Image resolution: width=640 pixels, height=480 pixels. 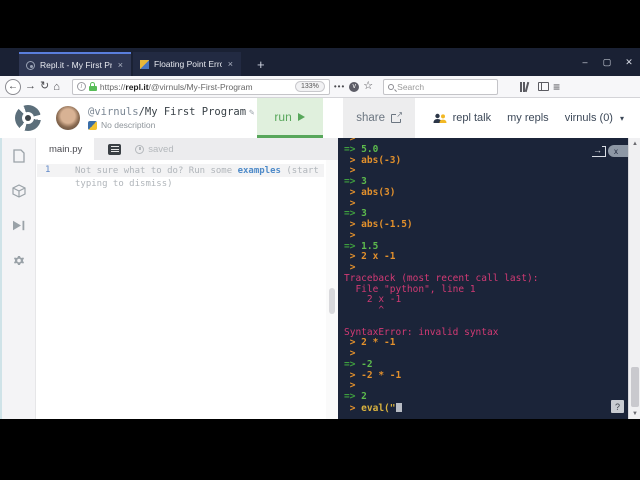 I want to click on editor-tabbar: main.py saved, so click(x=187, y=149).